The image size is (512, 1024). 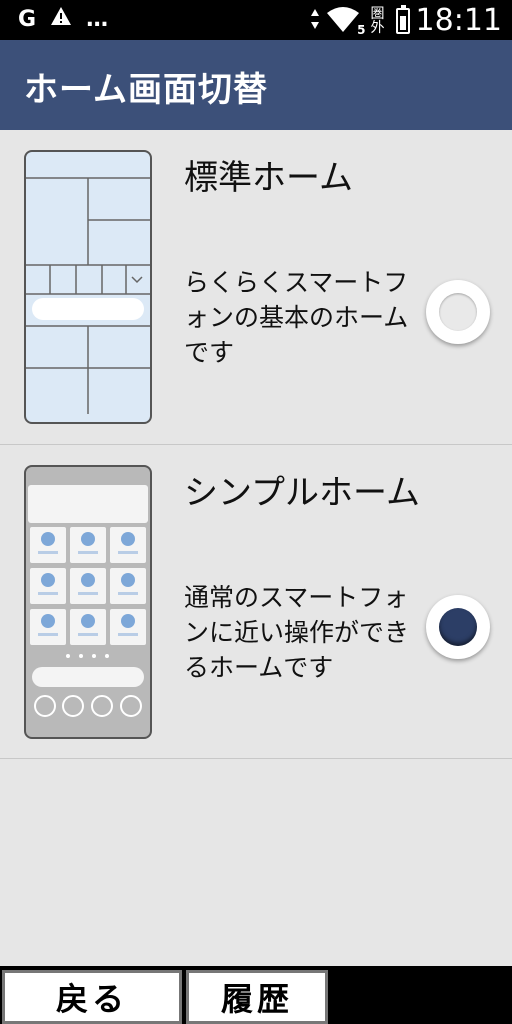 I want to click on warning-icon, so click(x=61, y=19).